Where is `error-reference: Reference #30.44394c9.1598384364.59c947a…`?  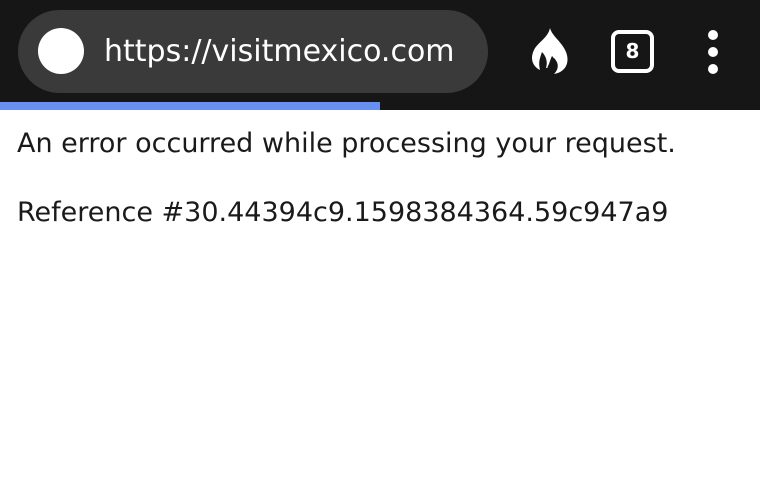
error-reference: Reference #30.44394c9.1598384364.59c947a… is located at coordinates (343, 212).